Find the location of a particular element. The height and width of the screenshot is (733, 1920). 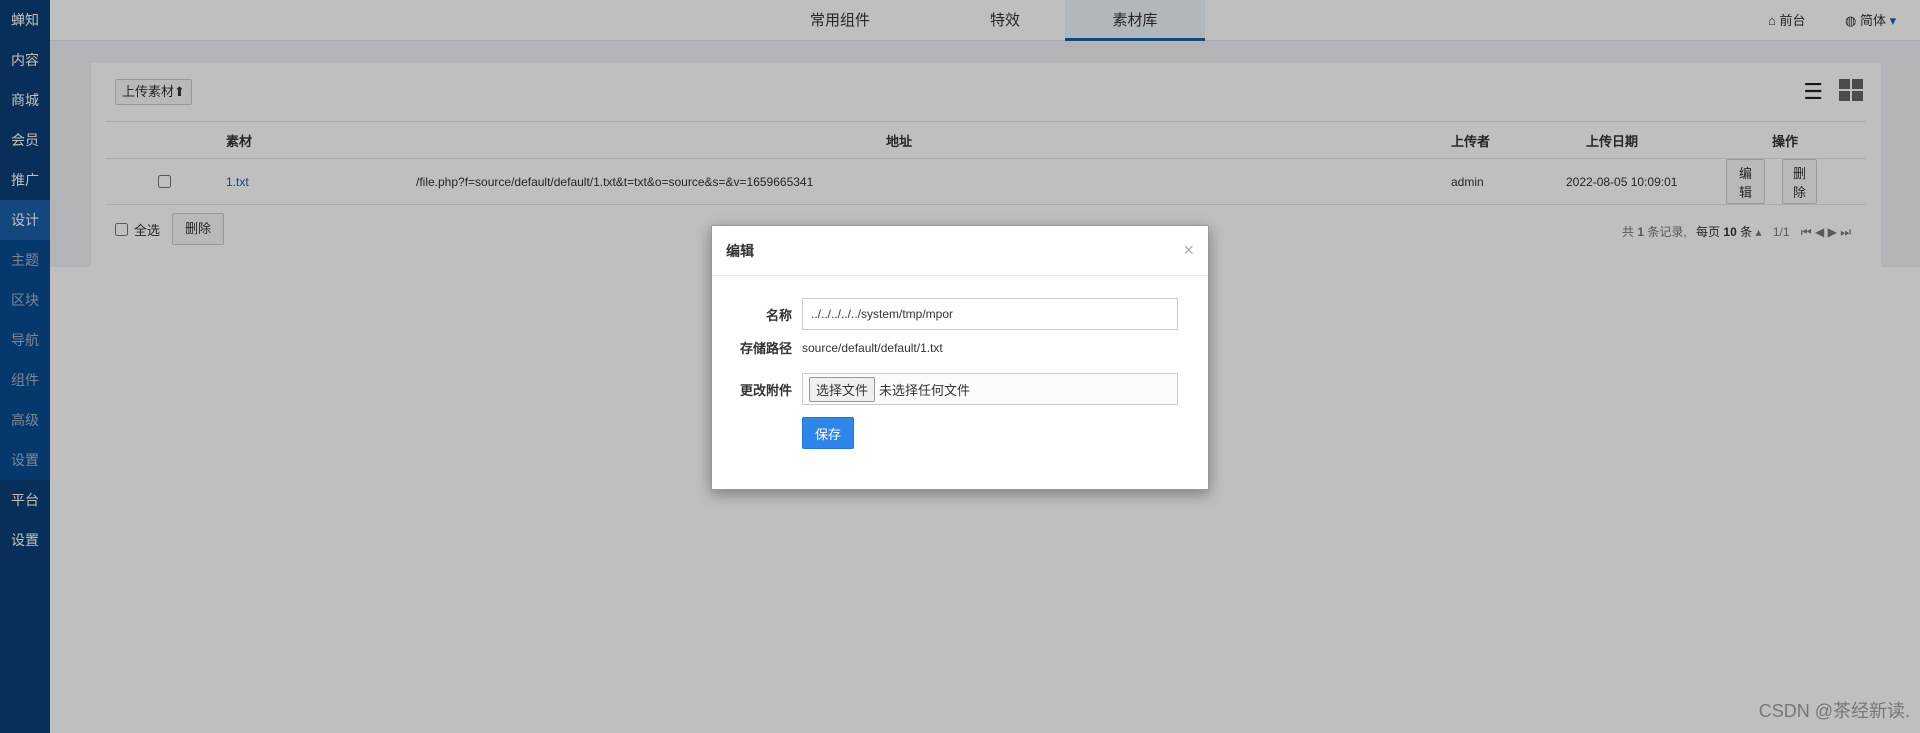

save-button: 保存 is located at coordinates (828, 433).